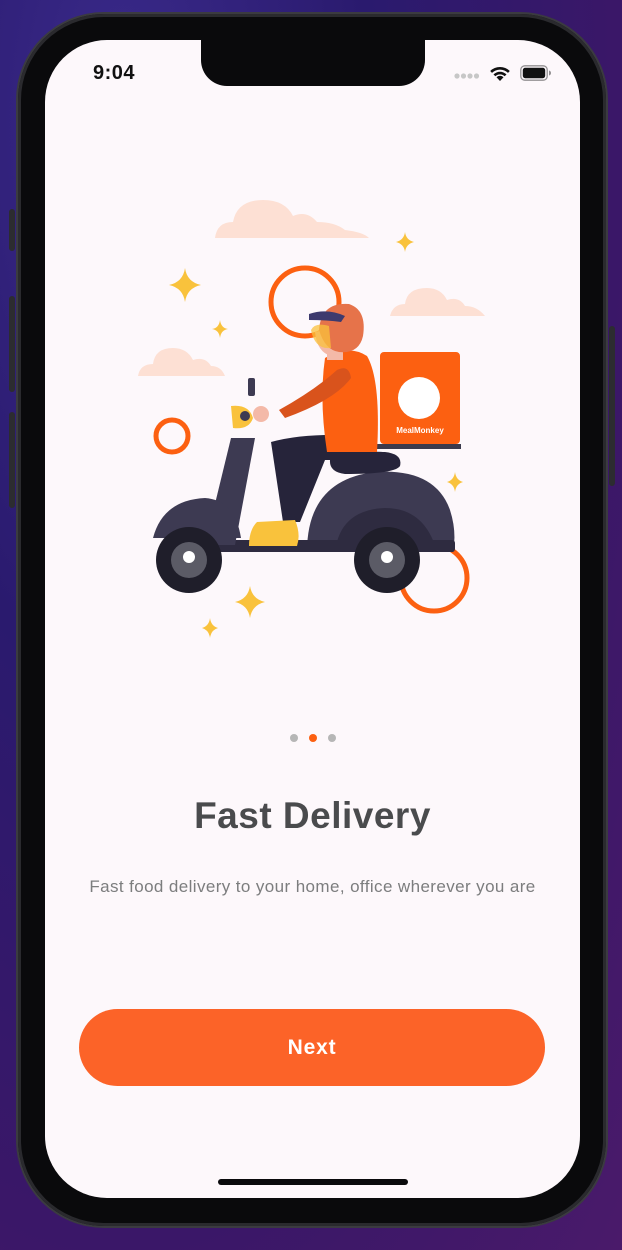  I want to click on box-brand-label: MealMonkey, so click(420, 430).